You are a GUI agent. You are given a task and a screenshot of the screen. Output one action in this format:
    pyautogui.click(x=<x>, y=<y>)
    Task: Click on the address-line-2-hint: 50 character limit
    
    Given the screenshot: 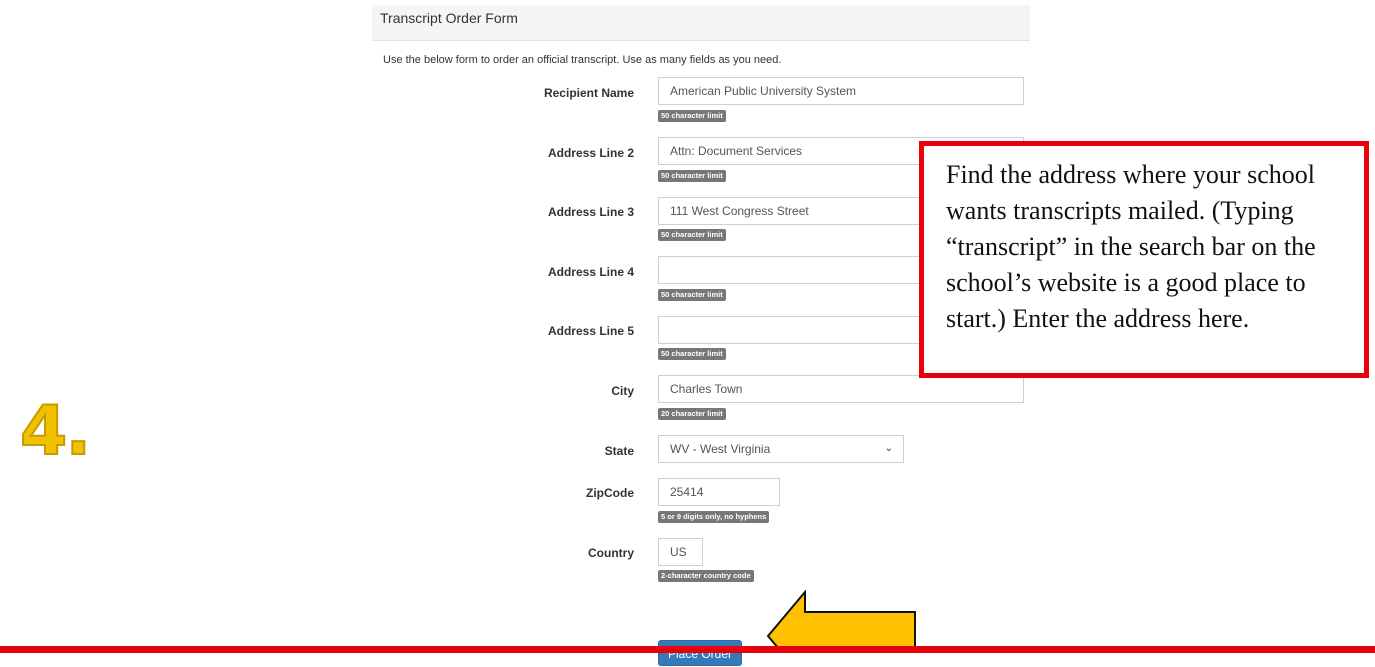 What is the action you would take?
    pyautogui.click(x=692, y=176)
    